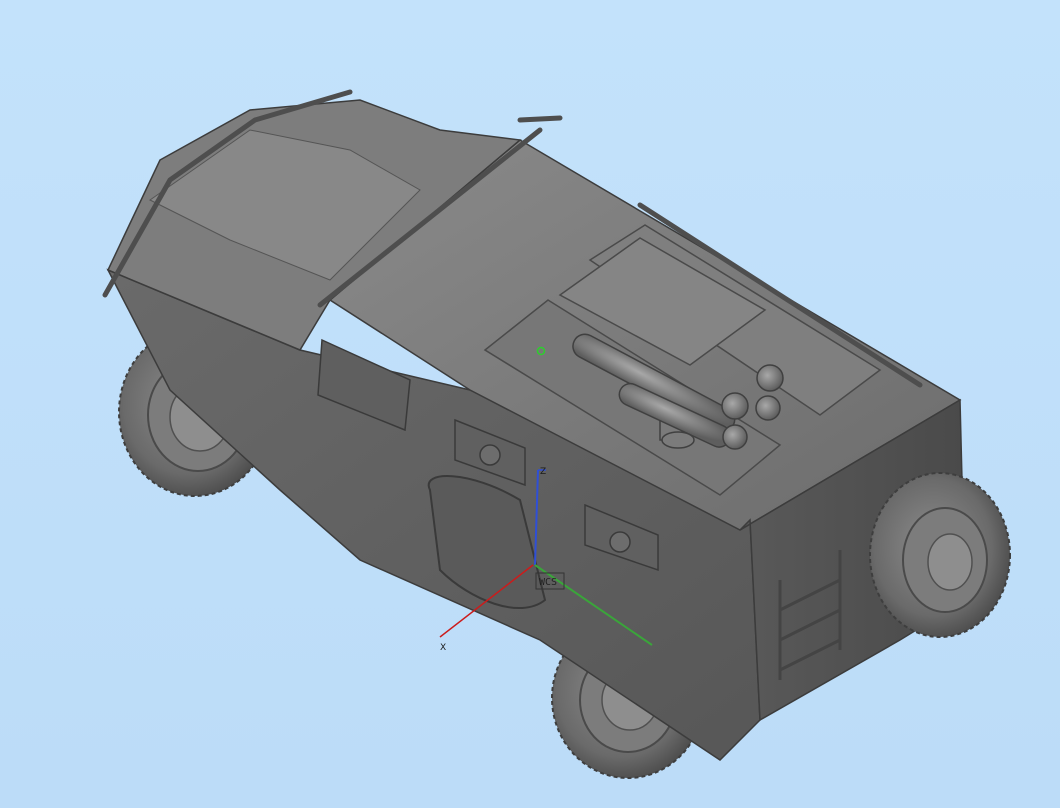 The image size is (1060, 808). I want to click on x-axis-label: X, so click(443, 648).